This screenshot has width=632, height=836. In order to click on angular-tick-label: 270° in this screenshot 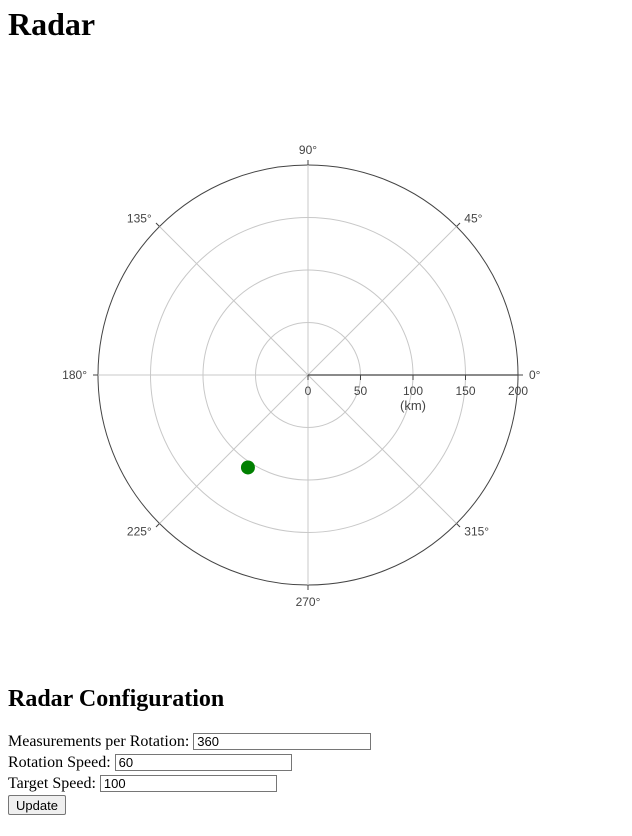, I will do `click(308, 602)`.